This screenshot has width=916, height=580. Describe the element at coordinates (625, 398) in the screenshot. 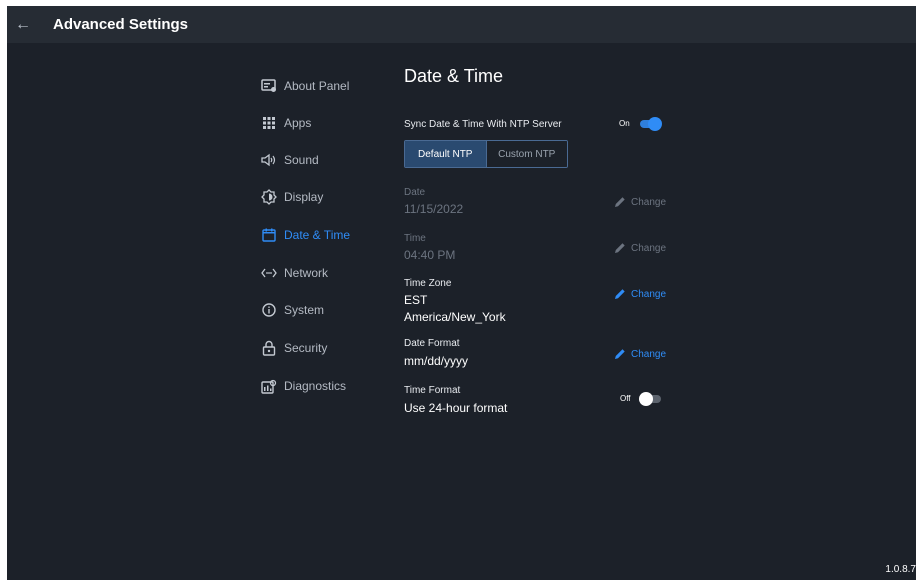

I see `toggle-state-label: Off` at that location.